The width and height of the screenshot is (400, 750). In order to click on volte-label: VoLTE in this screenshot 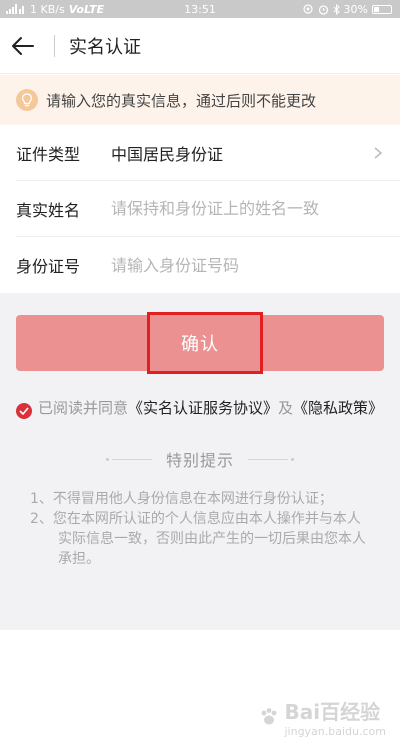, I will do `click(86, 9)`.